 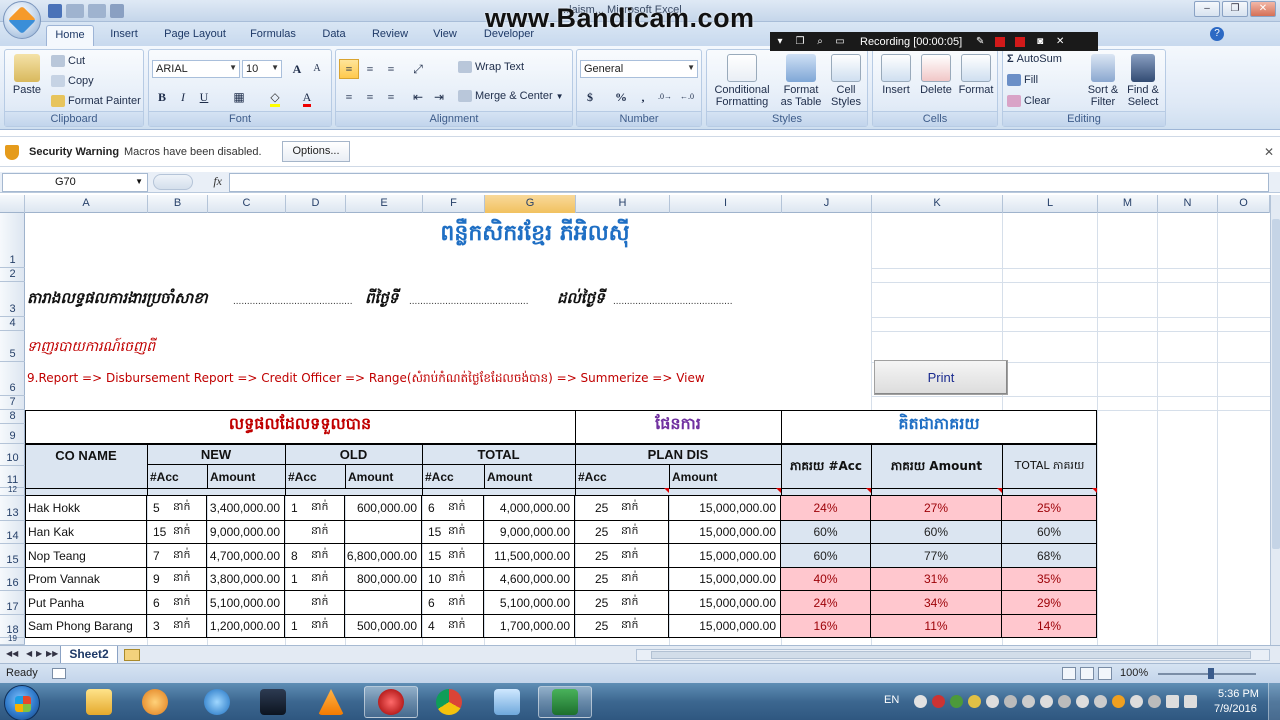 I want to click on table-cell: 4 នាក់, so click(x=453, y=626).